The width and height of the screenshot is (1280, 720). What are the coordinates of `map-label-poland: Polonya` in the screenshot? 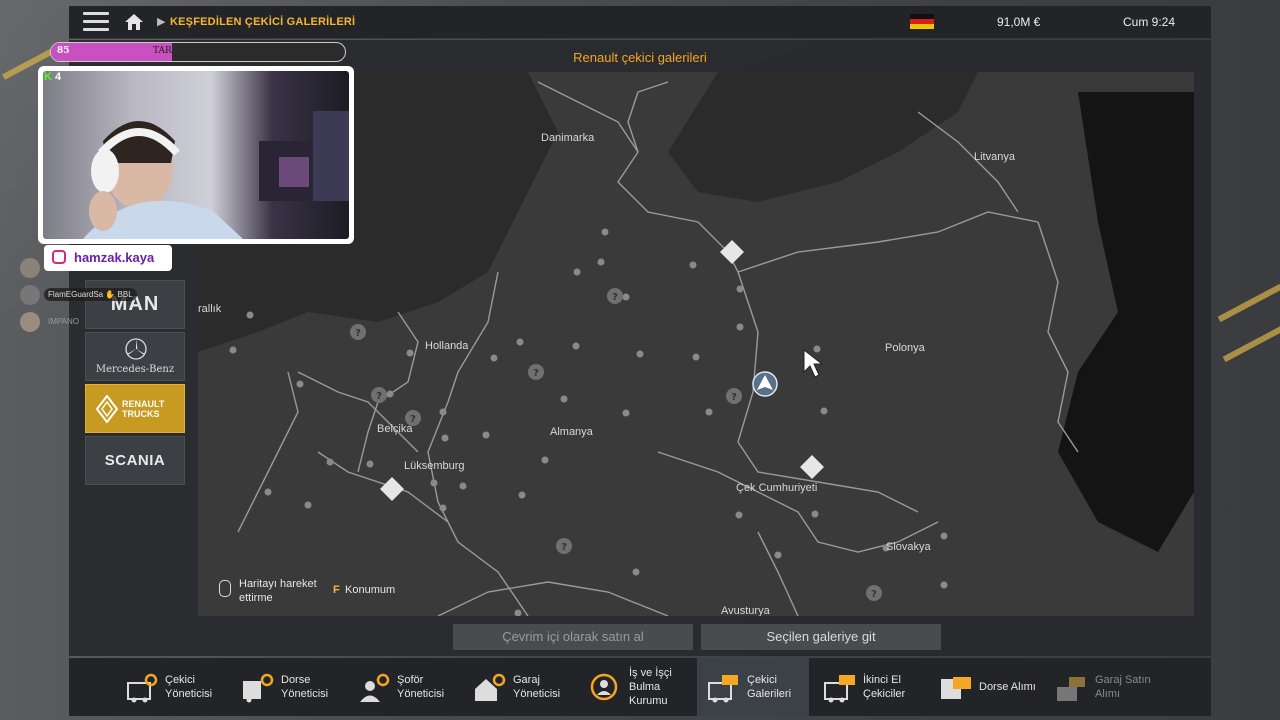 It's located at (905, 348).